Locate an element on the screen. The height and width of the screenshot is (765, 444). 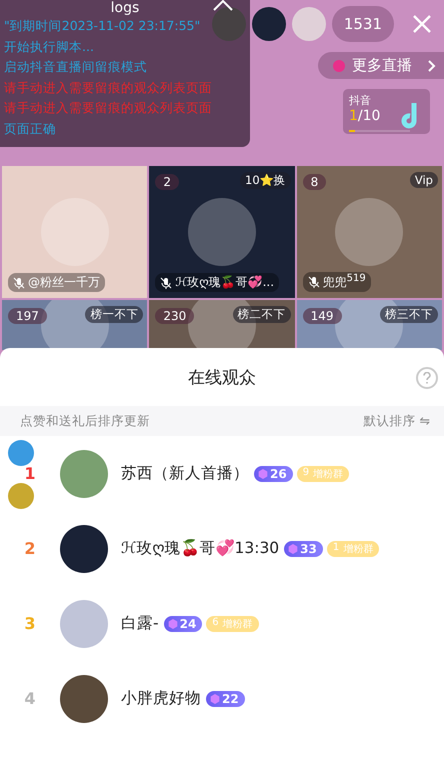
level-badge: 33 is located at coordinates (303, 548).